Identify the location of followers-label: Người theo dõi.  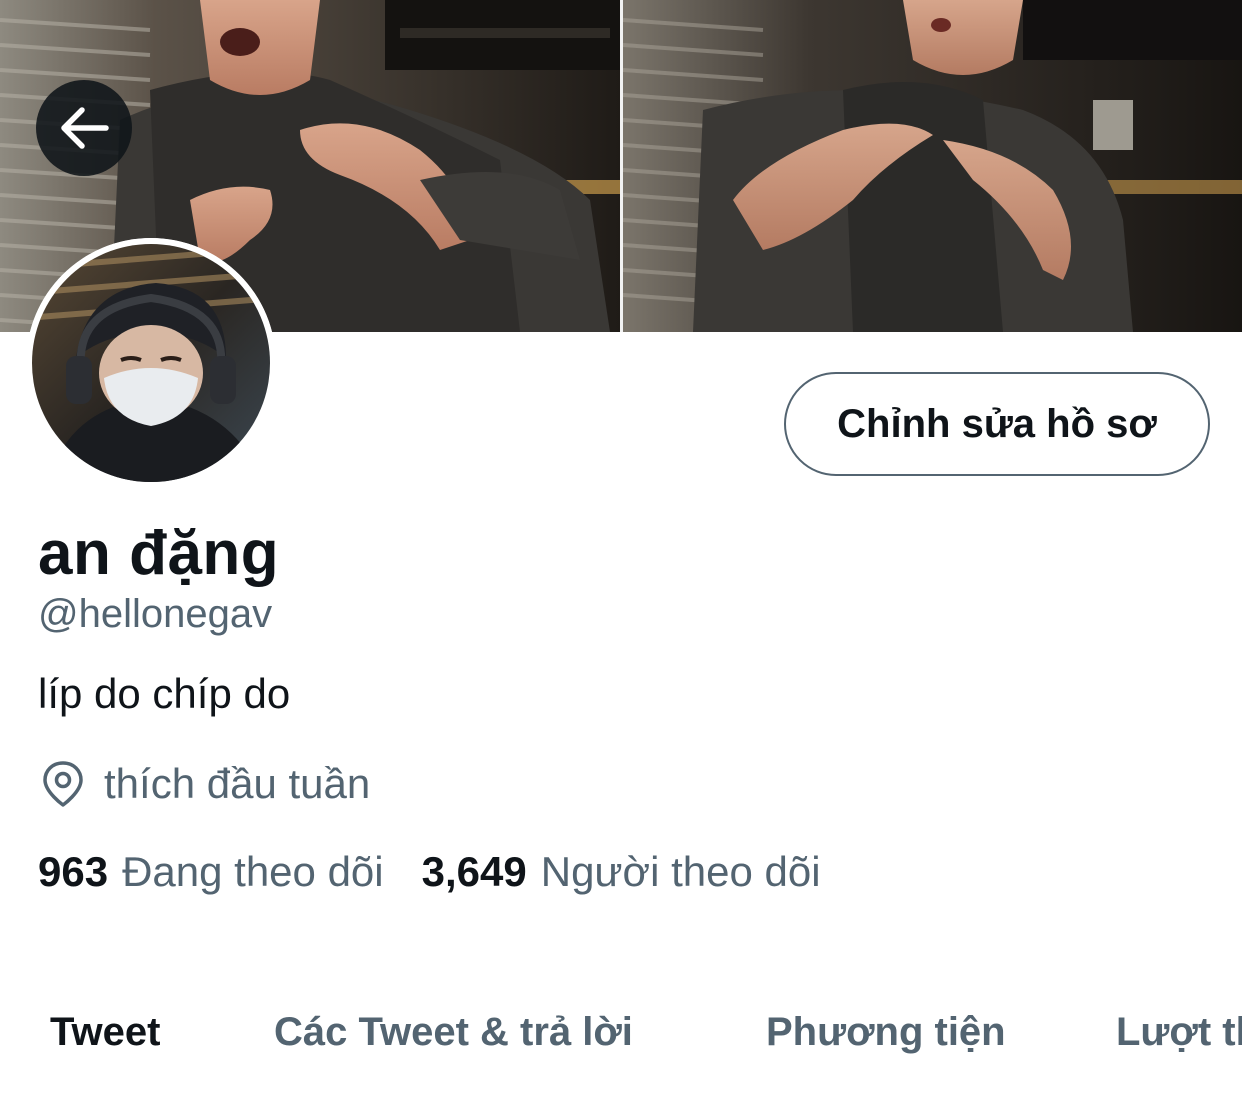
(680, 871).